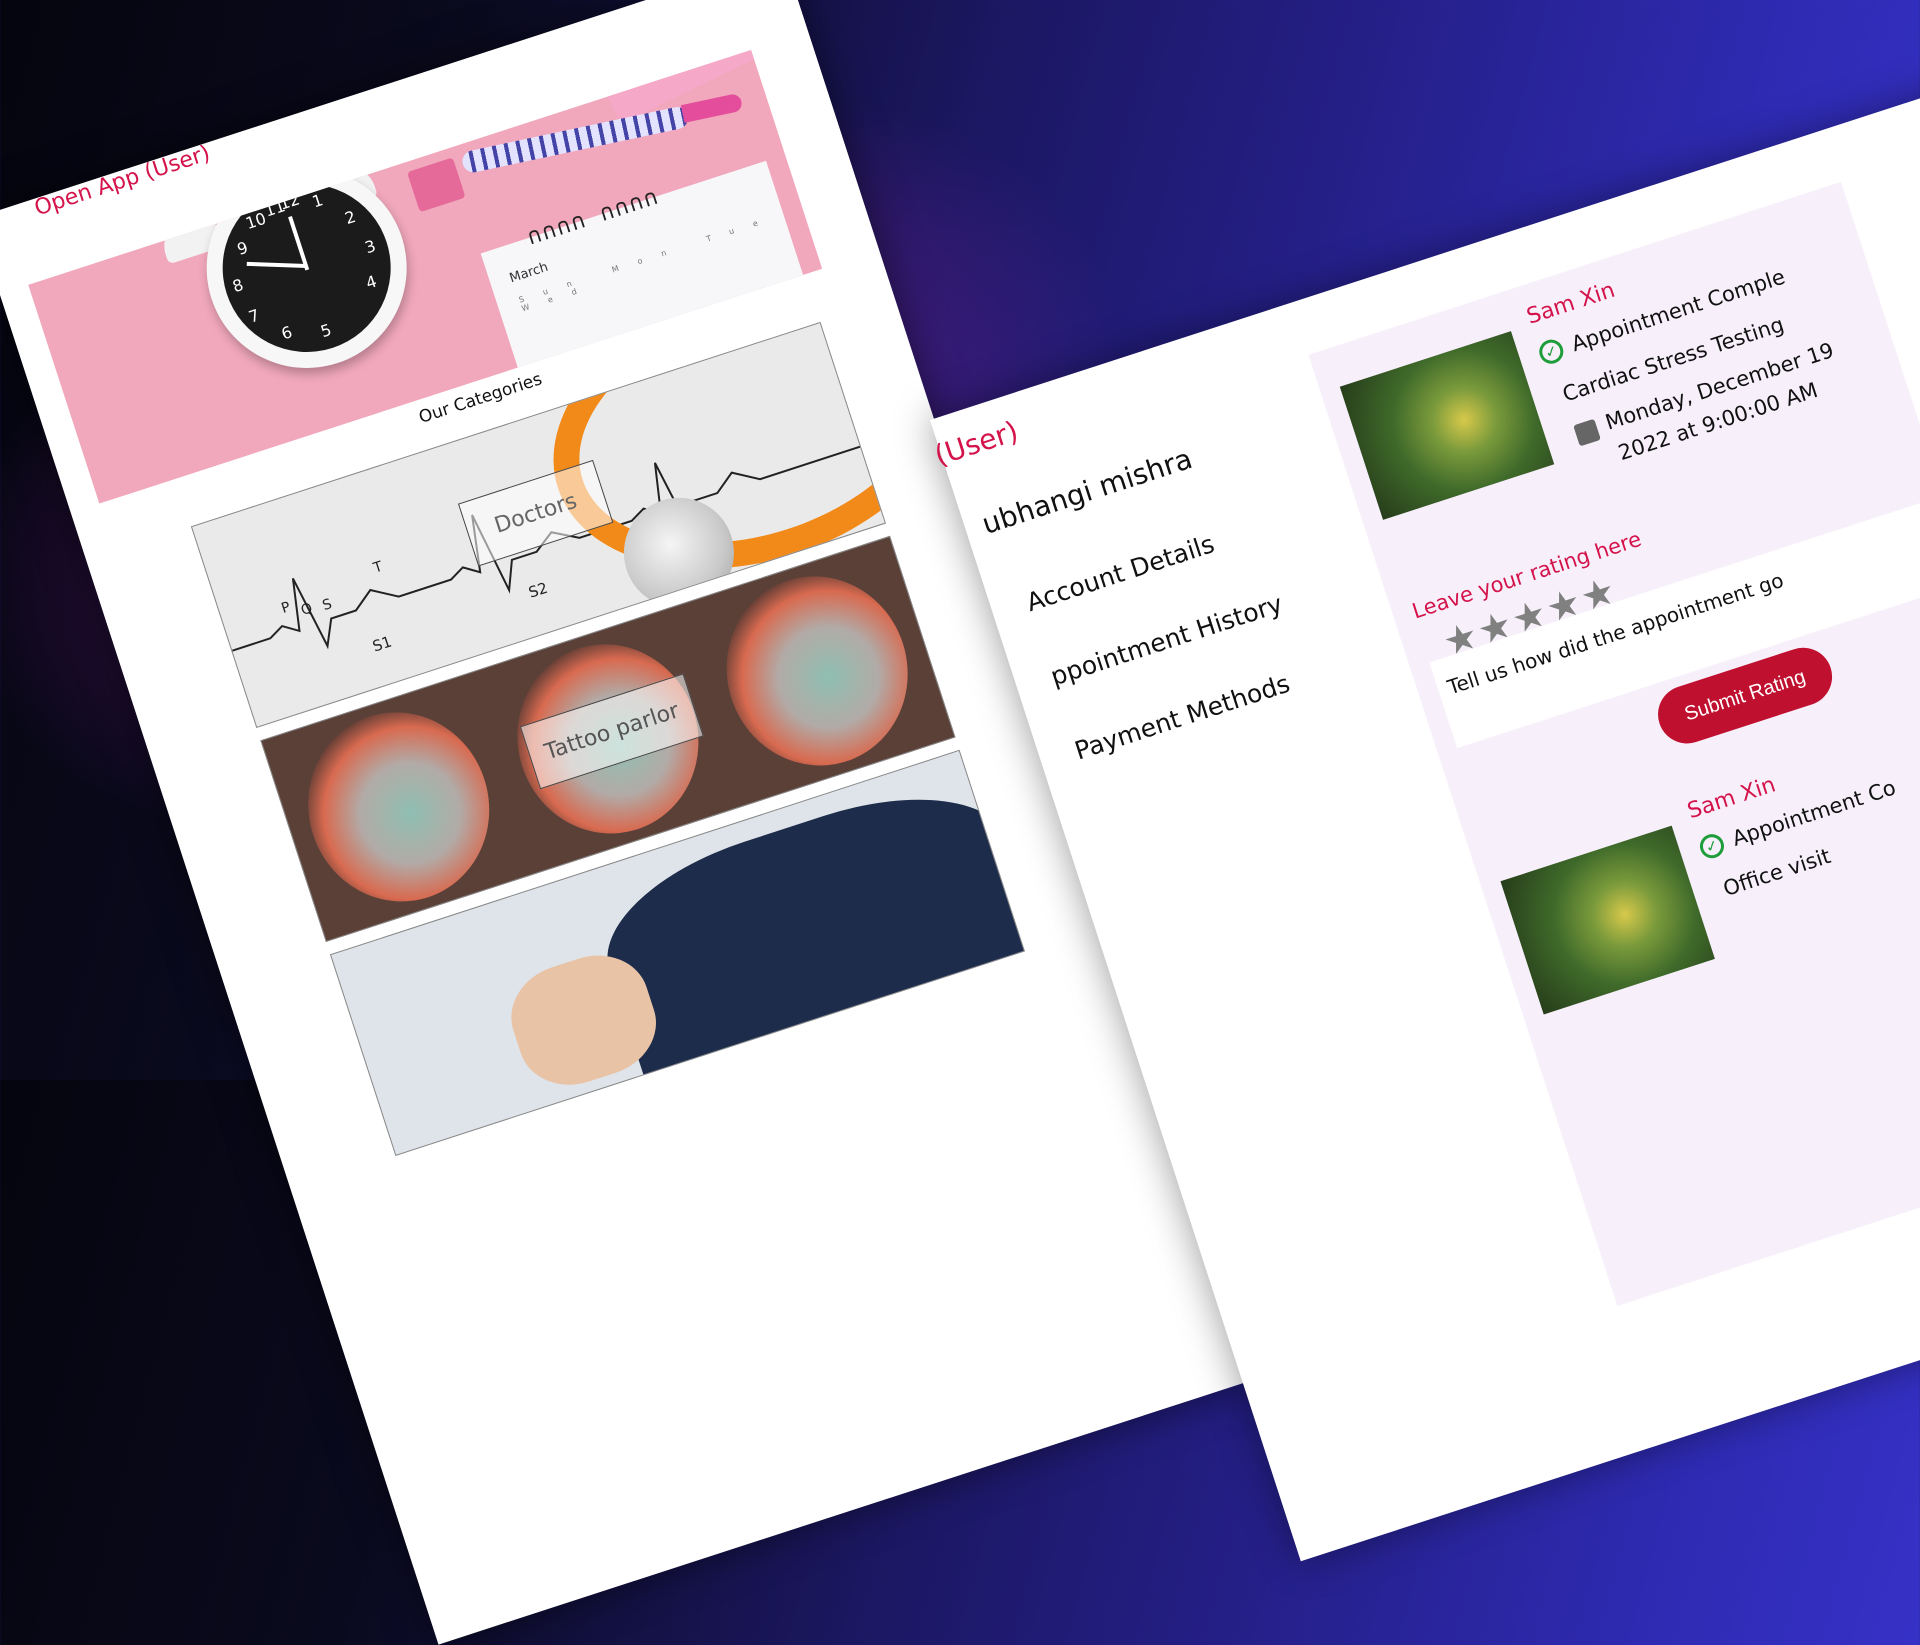 This screenshot has height=1645, width=1920. I want to click on menu-appointment-history: ppointment History, so click(1166, 640).